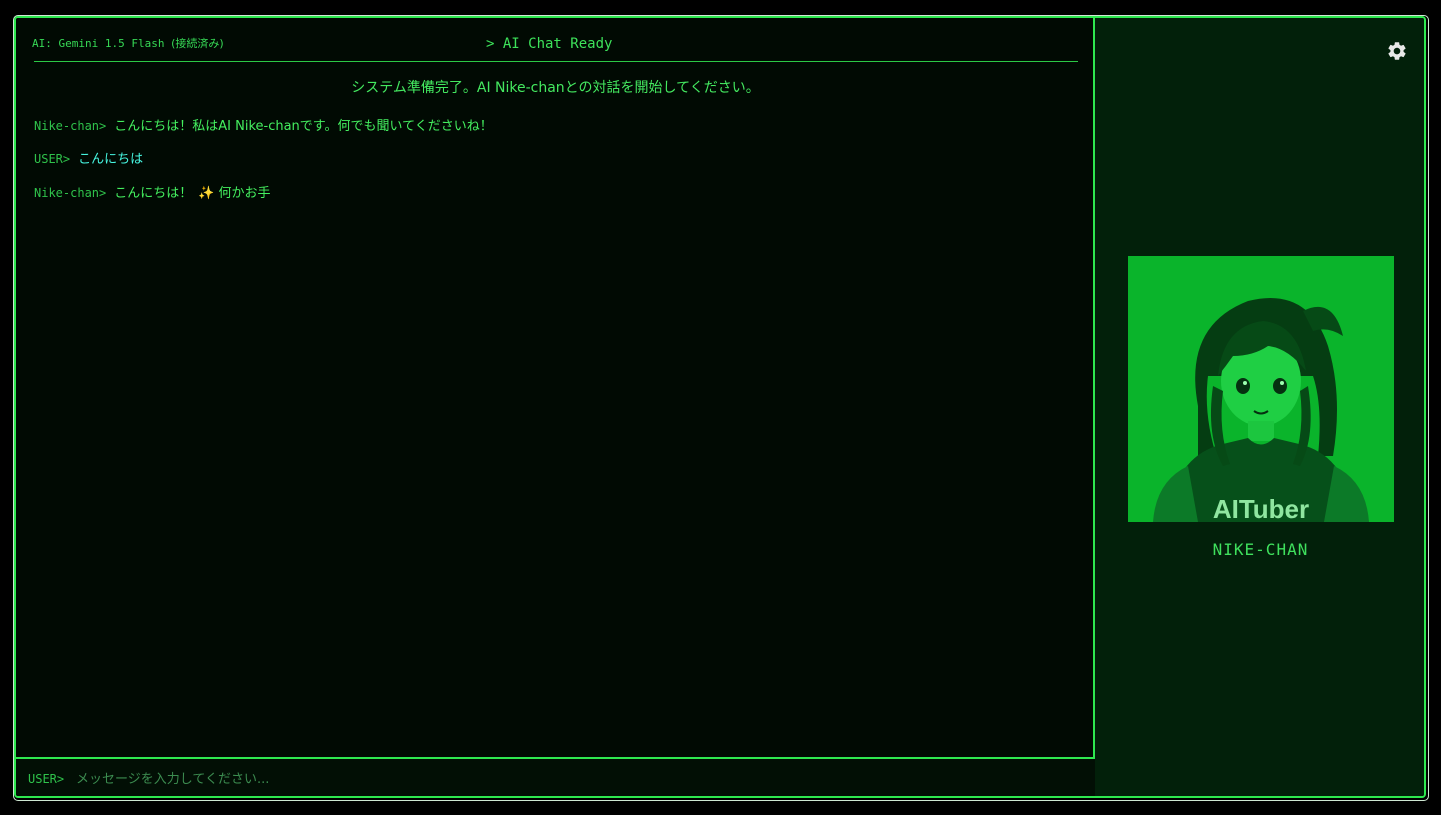 The image size is (1441, 815). Describe the element at coordinates (1260, 549) in the screenshot. I see `avatar-name: NIKE-CHAN` at that location.